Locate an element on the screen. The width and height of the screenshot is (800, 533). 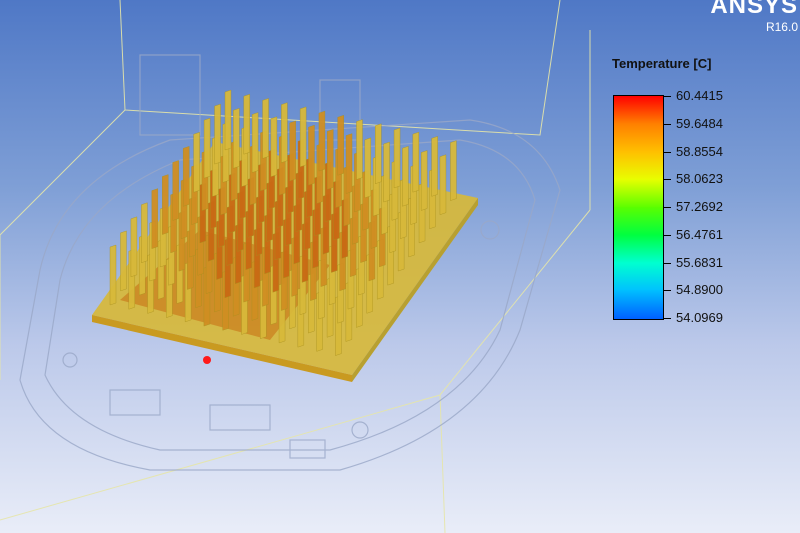
ansys-logo: ANSYS R16.0 is located at coordinates (754, 17).